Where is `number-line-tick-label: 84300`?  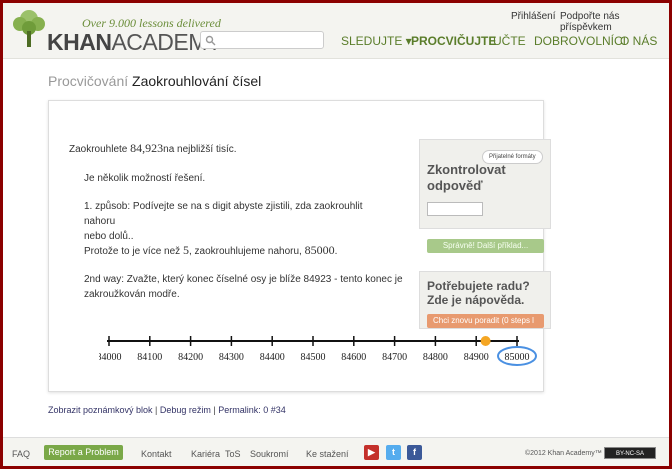 number-line-tick-label: 84300 is located at coordinates (231, 357).